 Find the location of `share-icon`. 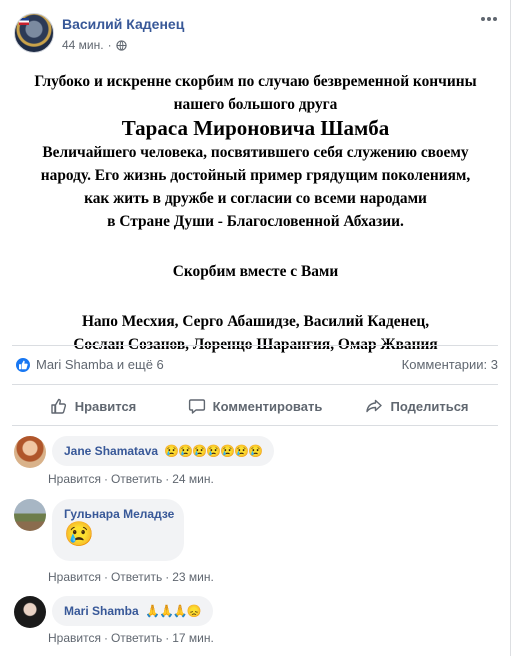

share-icon is located at coordinates (374, 406).